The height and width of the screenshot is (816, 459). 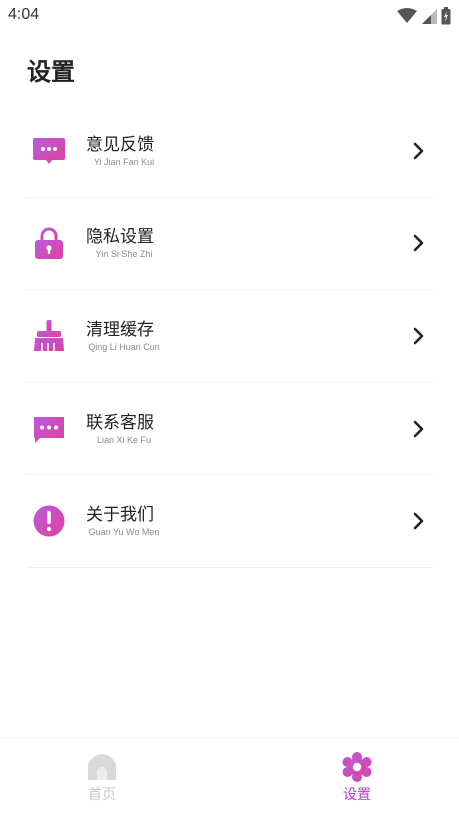 I want to click on bottom-tab-bar: 首页 设置, so click(x=229, y=776).